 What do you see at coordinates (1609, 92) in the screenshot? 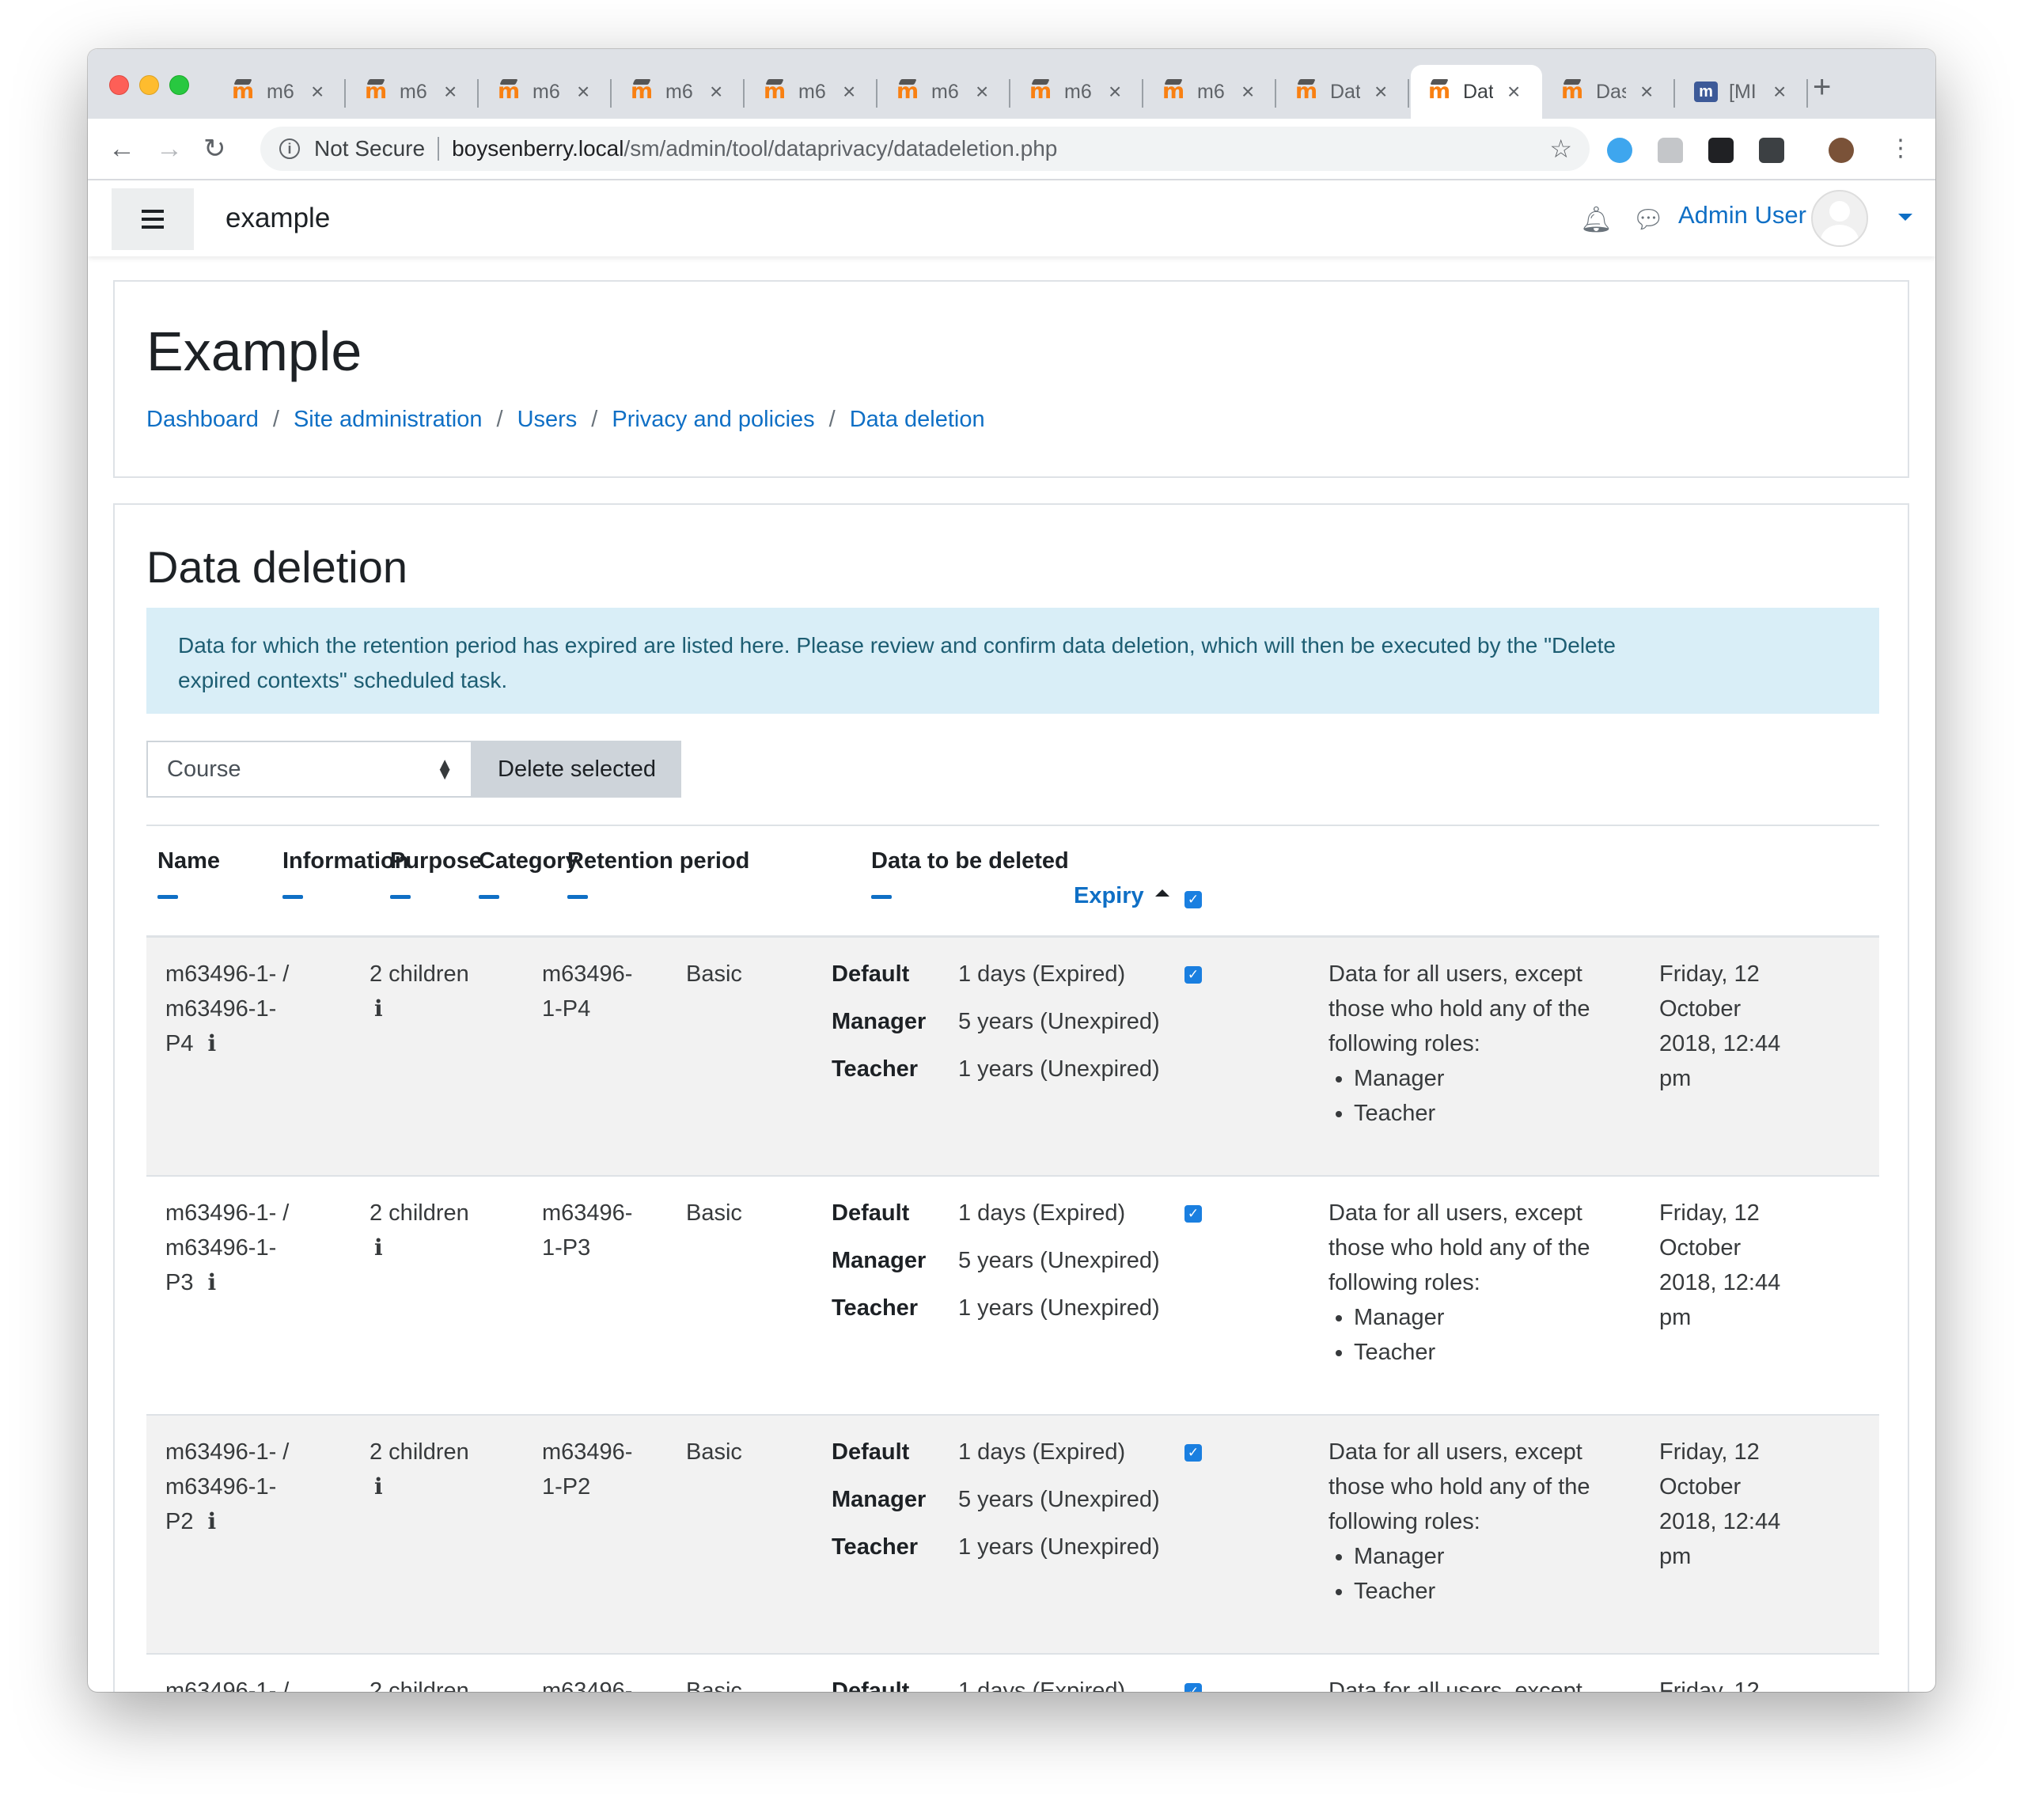
I see `browser-tab: m Das ×` at bounding box center [1609, 92].